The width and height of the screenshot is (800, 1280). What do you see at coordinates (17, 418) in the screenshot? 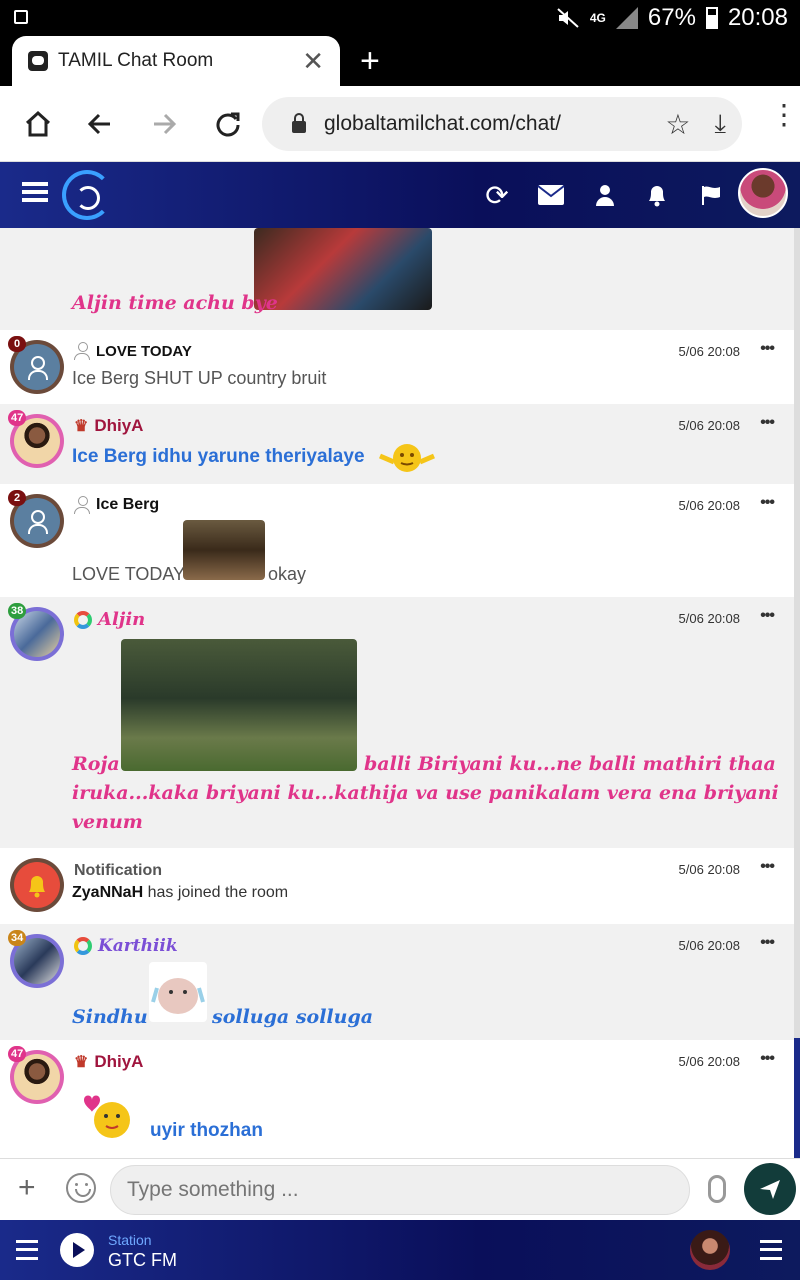
I see `rank-badge: 47` at bounding box center [17, 418].